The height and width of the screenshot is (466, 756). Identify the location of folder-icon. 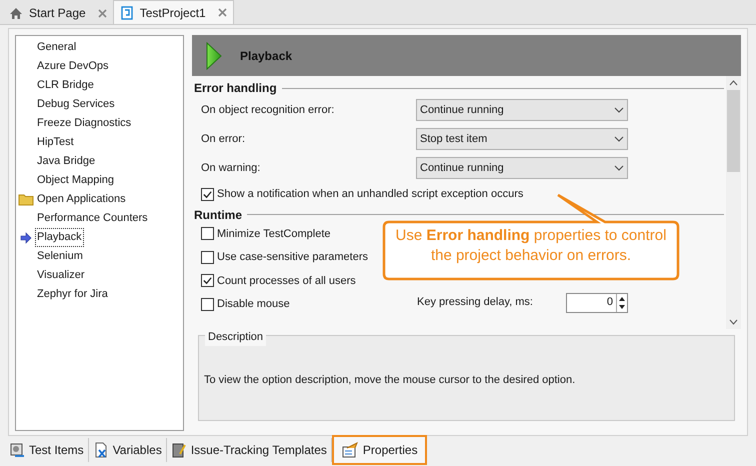
(26, 199).